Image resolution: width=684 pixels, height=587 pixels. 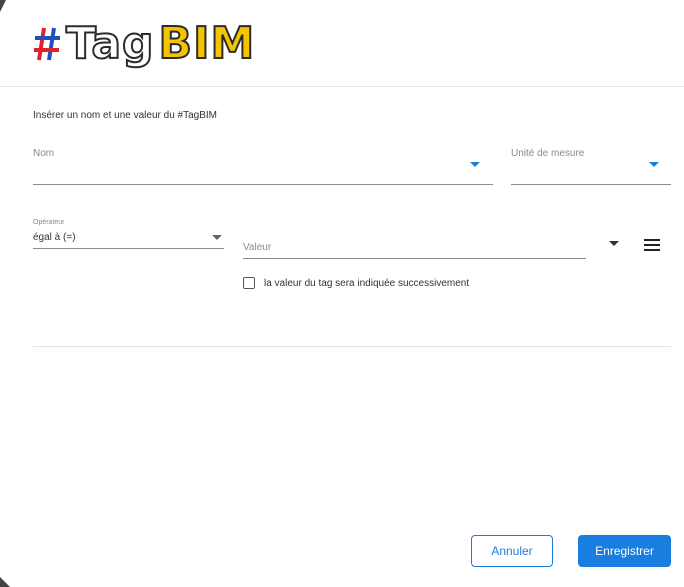 What do you see at coordinates (652, 245) in the screenshot?
I see `hamburger-menu-icon` at bounding box center [652, 245].